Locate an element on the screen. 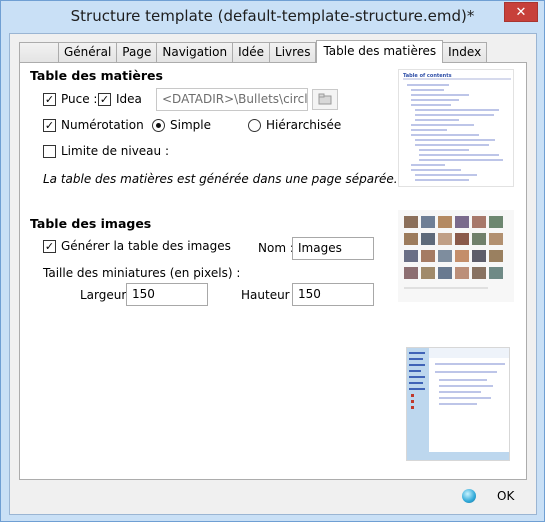 The height and width of the screenshot is (522, 545). tab-general: Général is located at coordinates (88, 52).